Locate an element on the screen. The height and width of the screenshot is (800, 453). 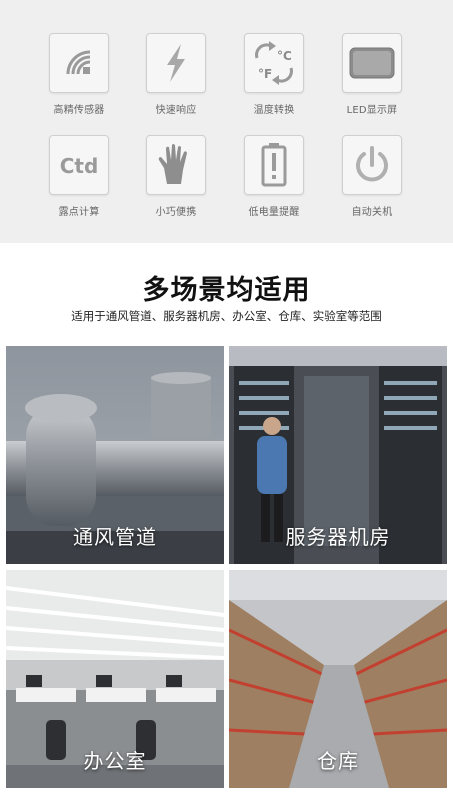
feature-label: 快速响应 is located at coordinates (176, 110).